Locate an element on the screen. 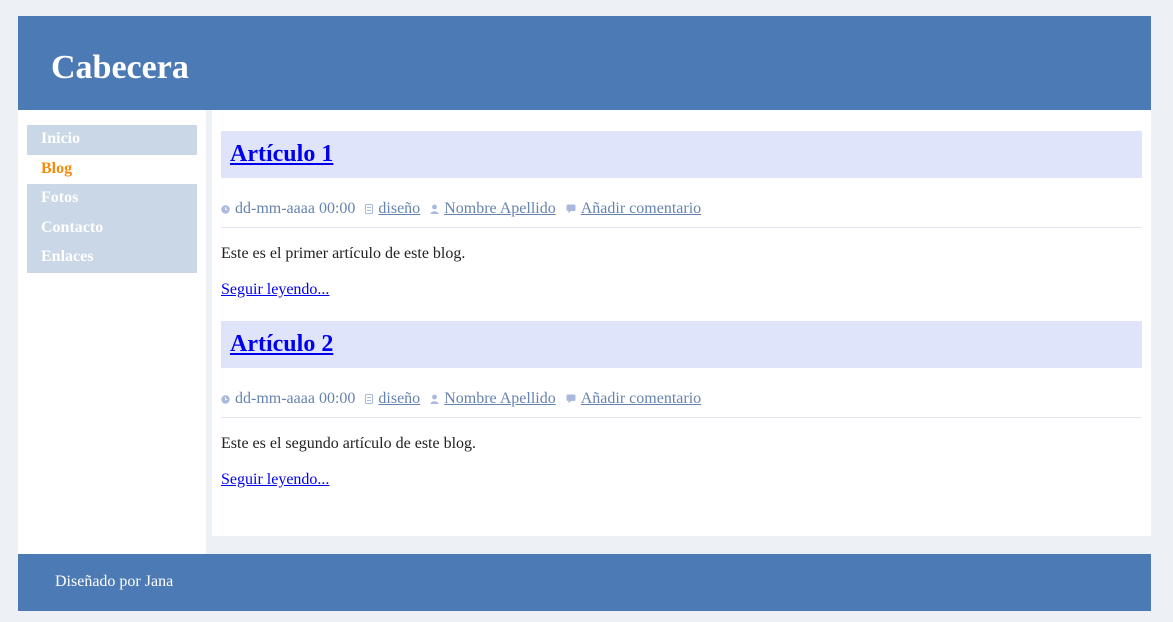 Image resolution: width=1173 pixels, height=622 pixels. sidebar-item-fotos: Fotos is located at coordinates (112, 199).